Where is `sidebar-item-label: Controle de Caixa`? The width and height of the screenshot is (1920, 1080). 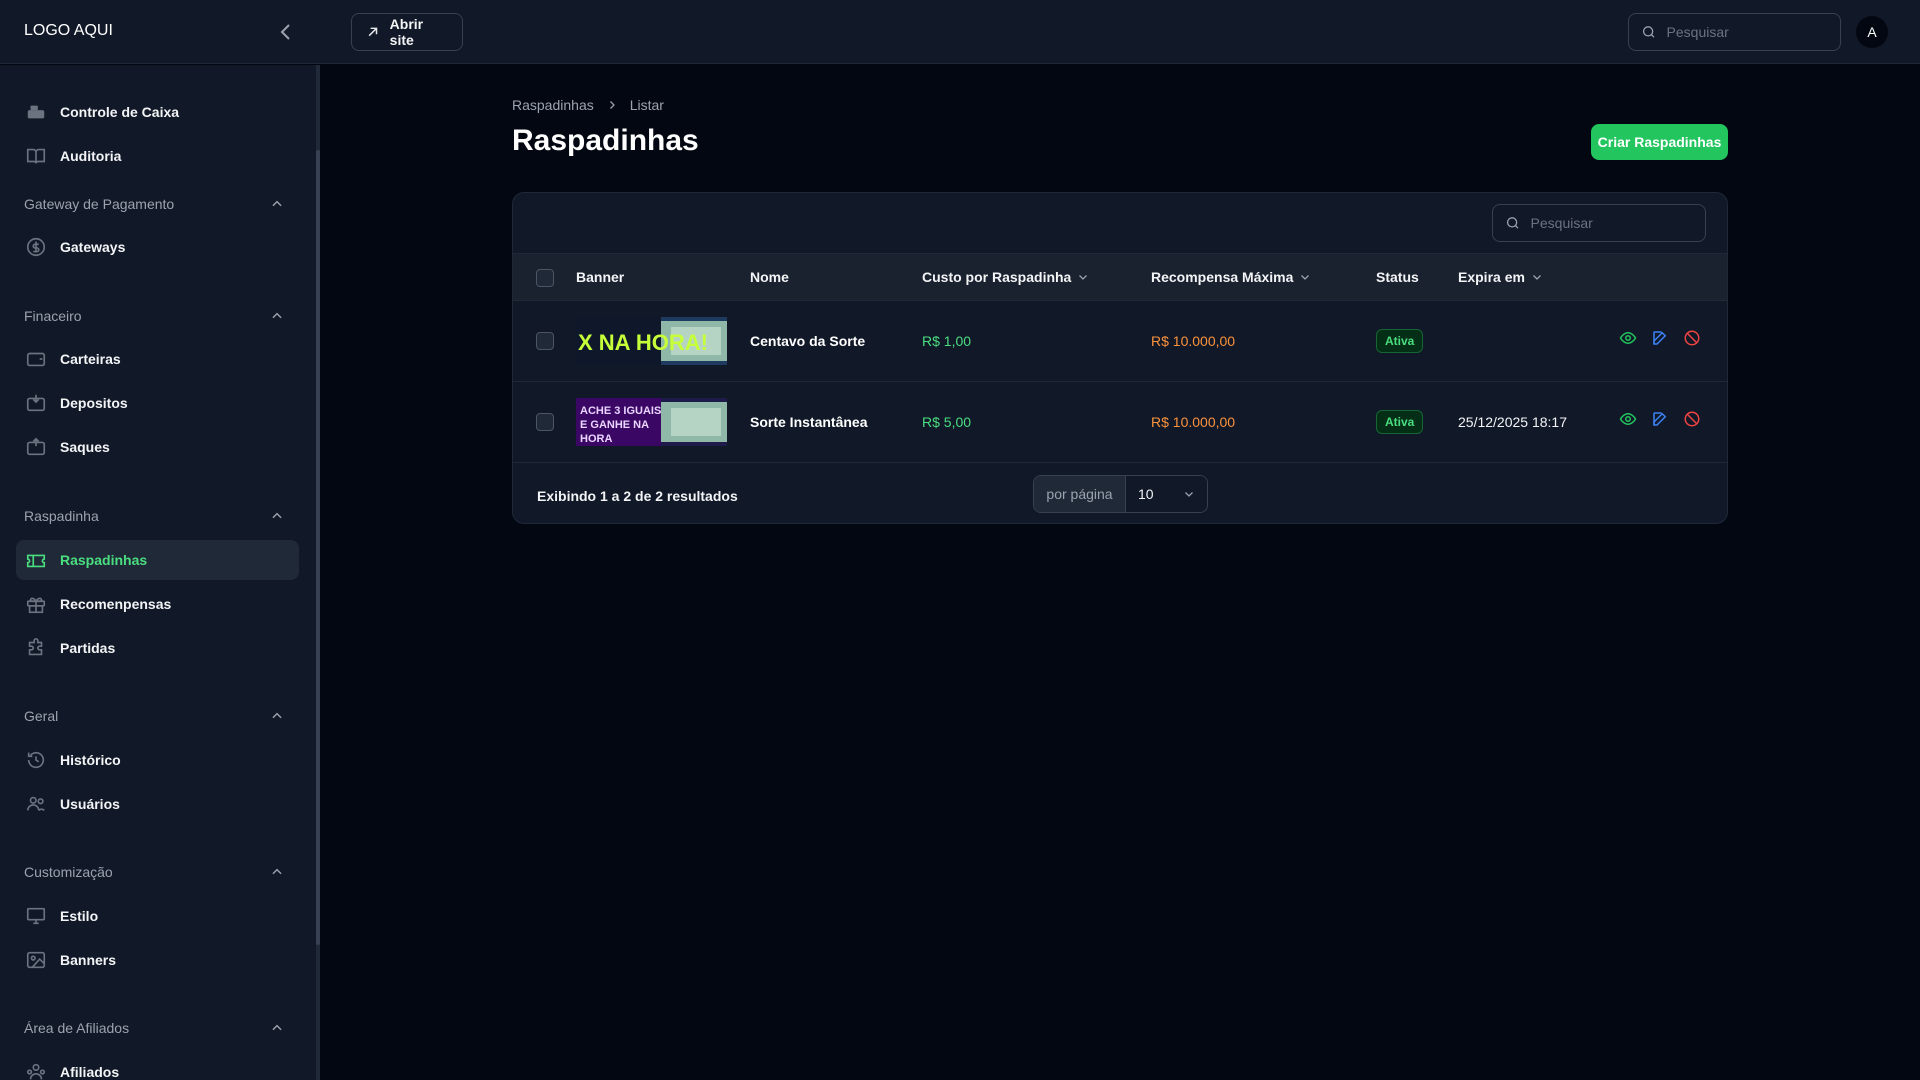
sidebar-item-label: Controle de Caixa is located at coordinates (120, 112).